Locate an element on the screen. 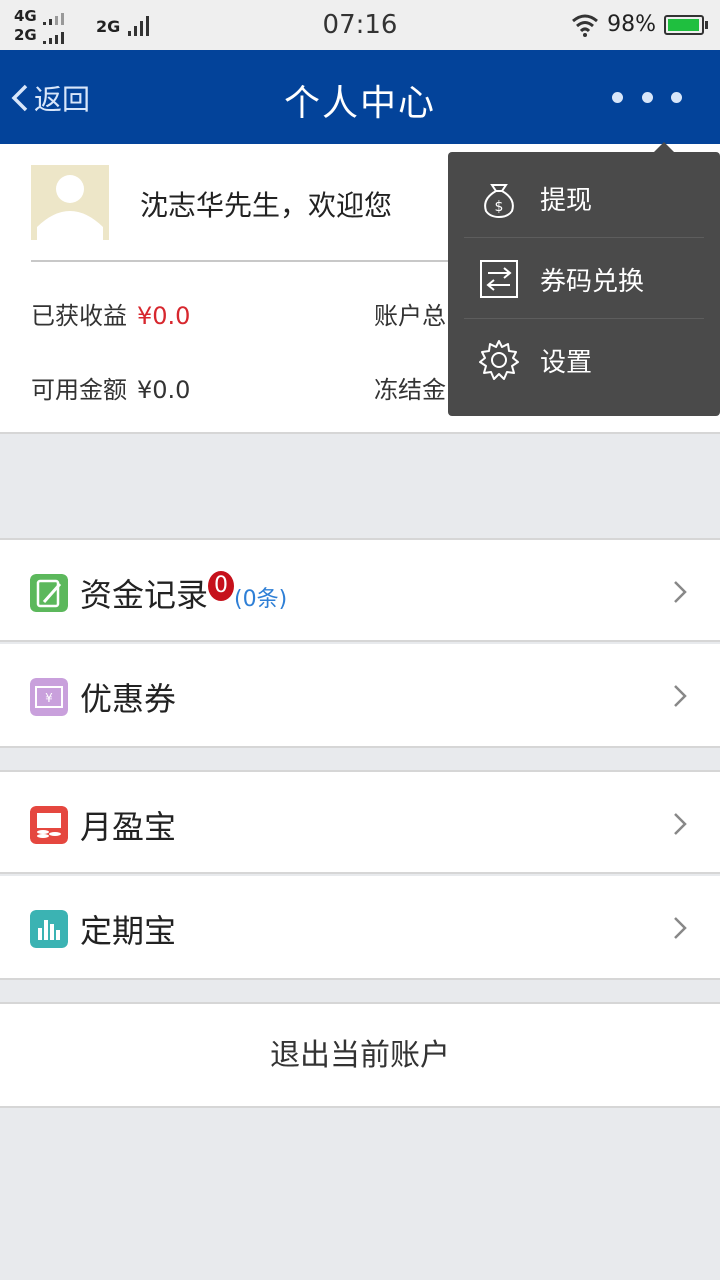 This screenshot has height=1280, width=720. coupon-icon: ¥ is located at coordinates (49, 697).